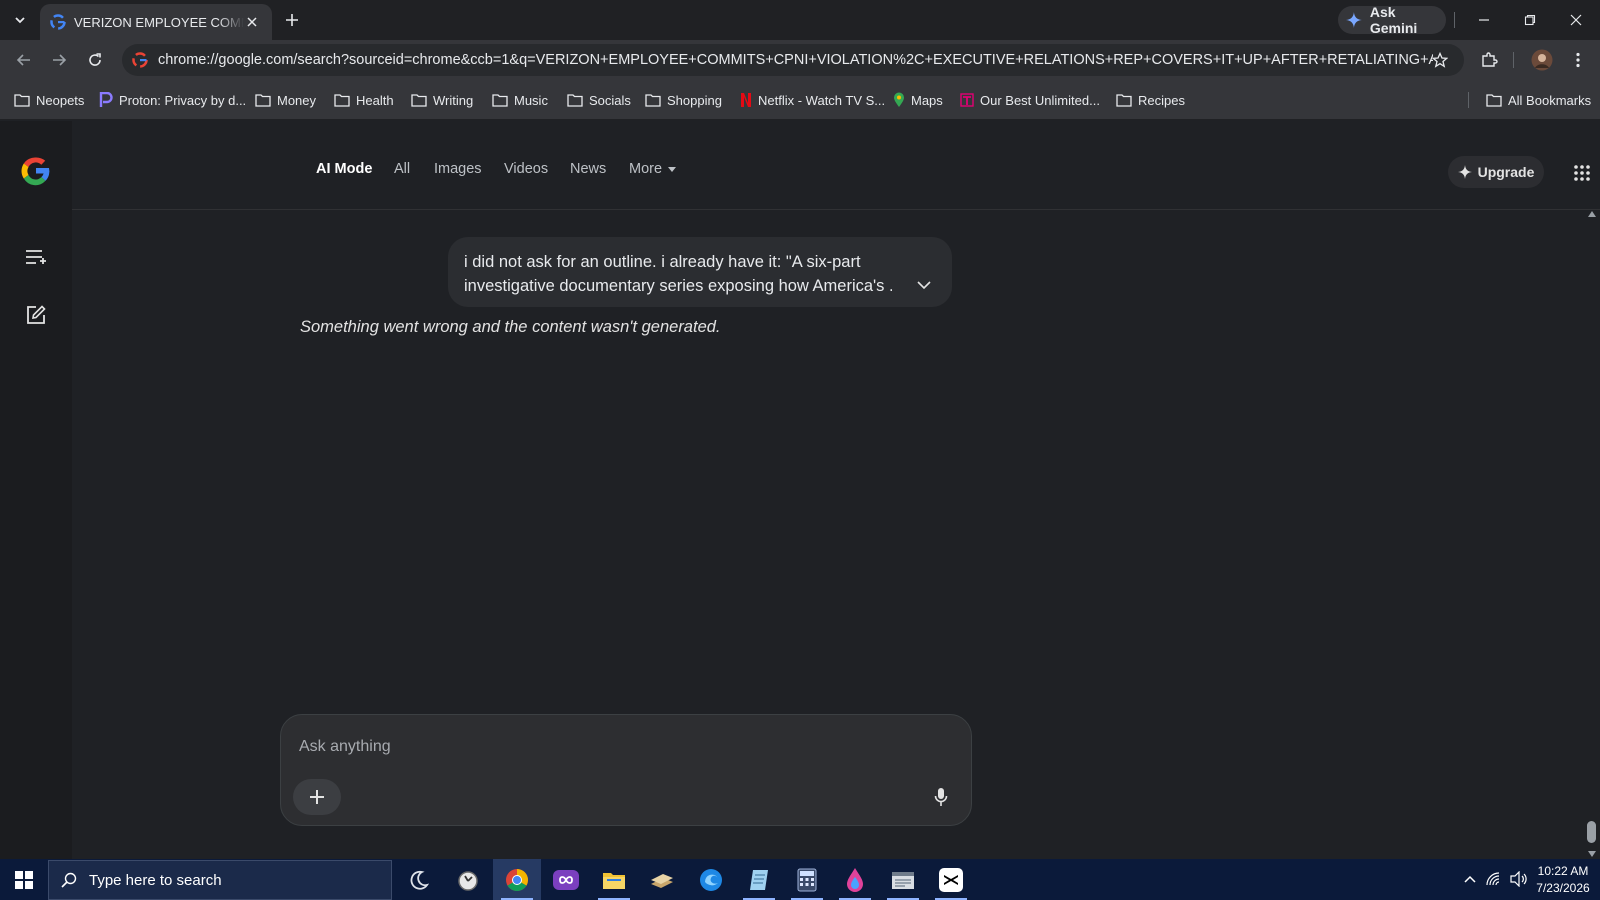 This screenshot has width=1600, height=900. I want to click on start-button, so click(24, 879).